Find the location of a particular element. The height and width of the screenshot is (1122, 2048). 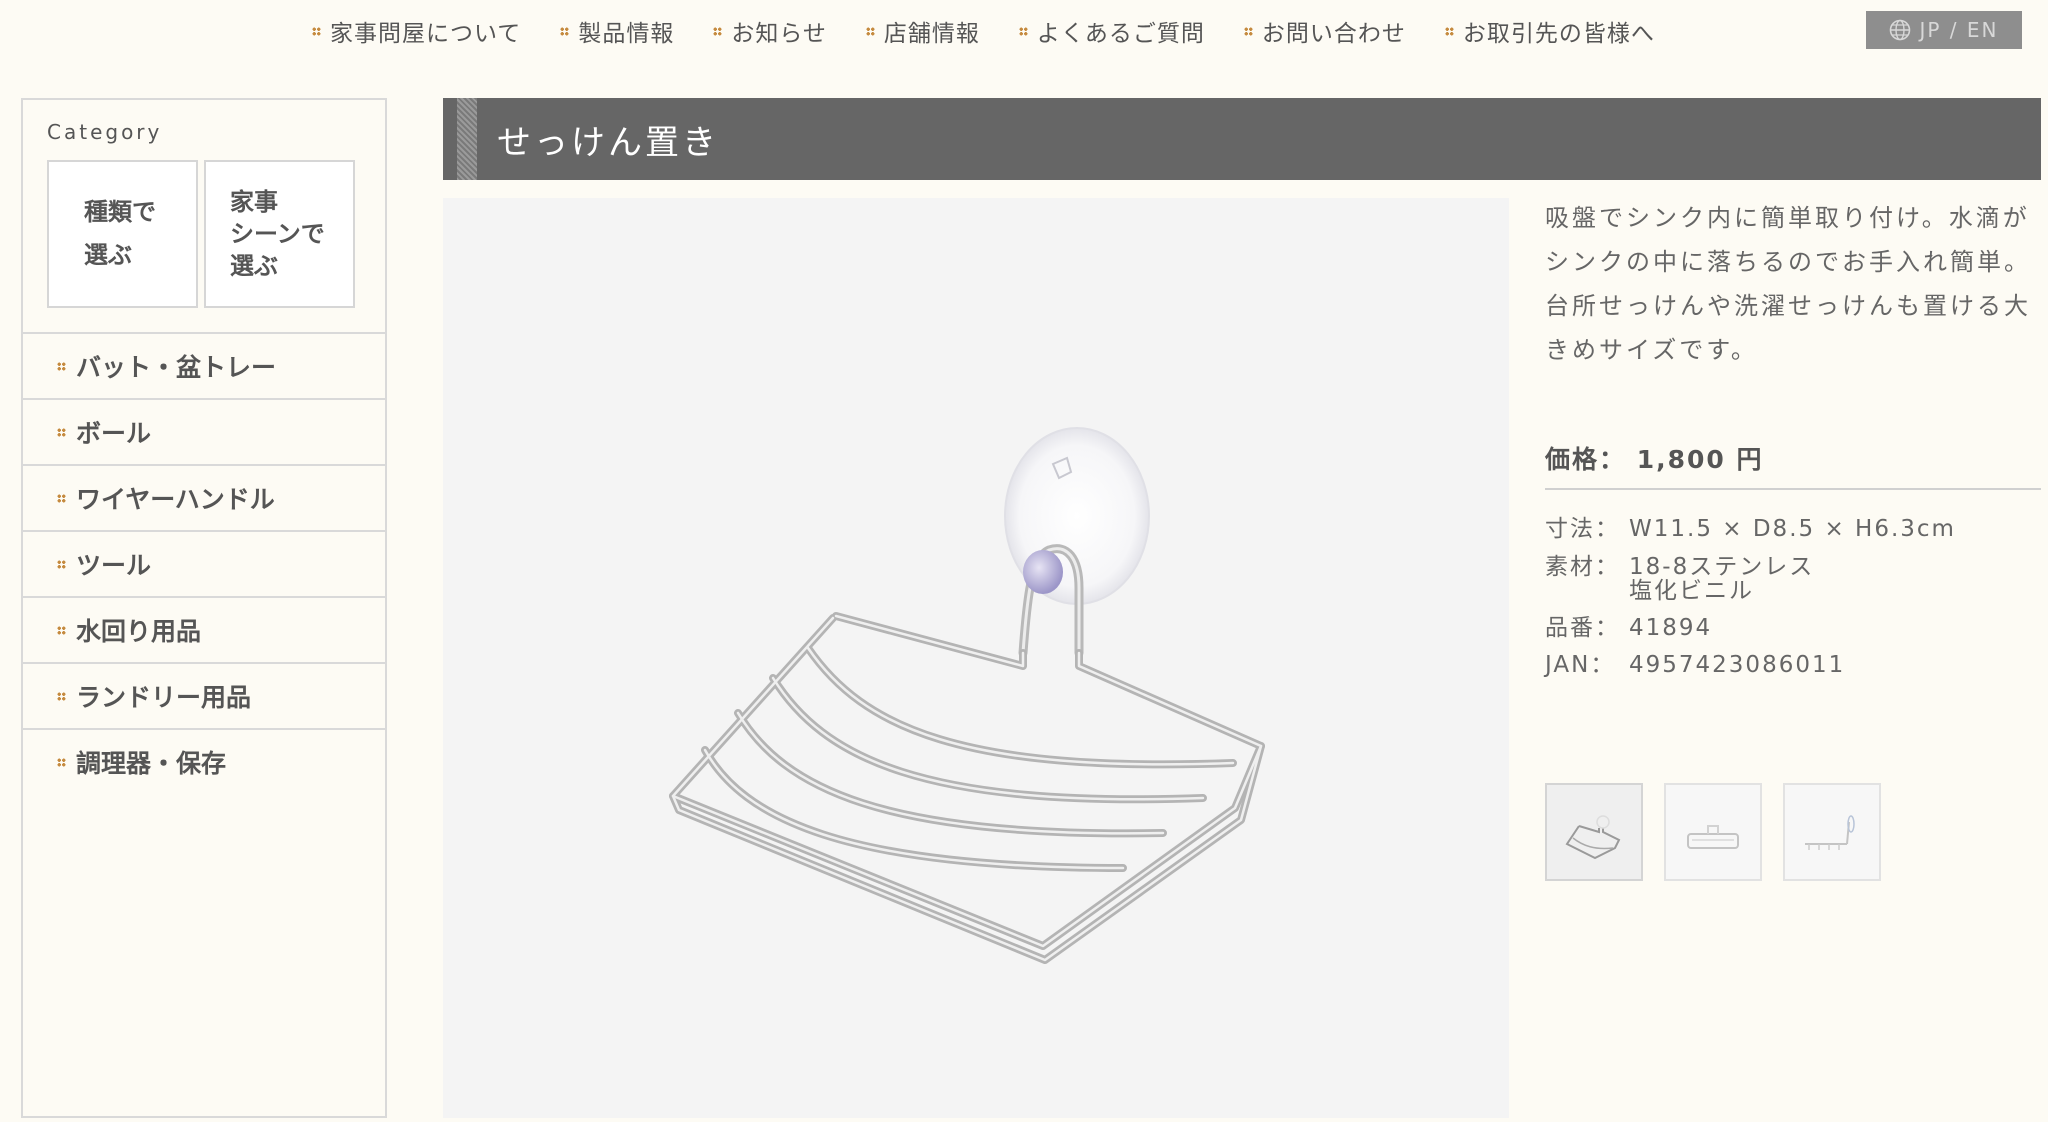

spec-key: 寸法： is located at coordinates (1582, 529).